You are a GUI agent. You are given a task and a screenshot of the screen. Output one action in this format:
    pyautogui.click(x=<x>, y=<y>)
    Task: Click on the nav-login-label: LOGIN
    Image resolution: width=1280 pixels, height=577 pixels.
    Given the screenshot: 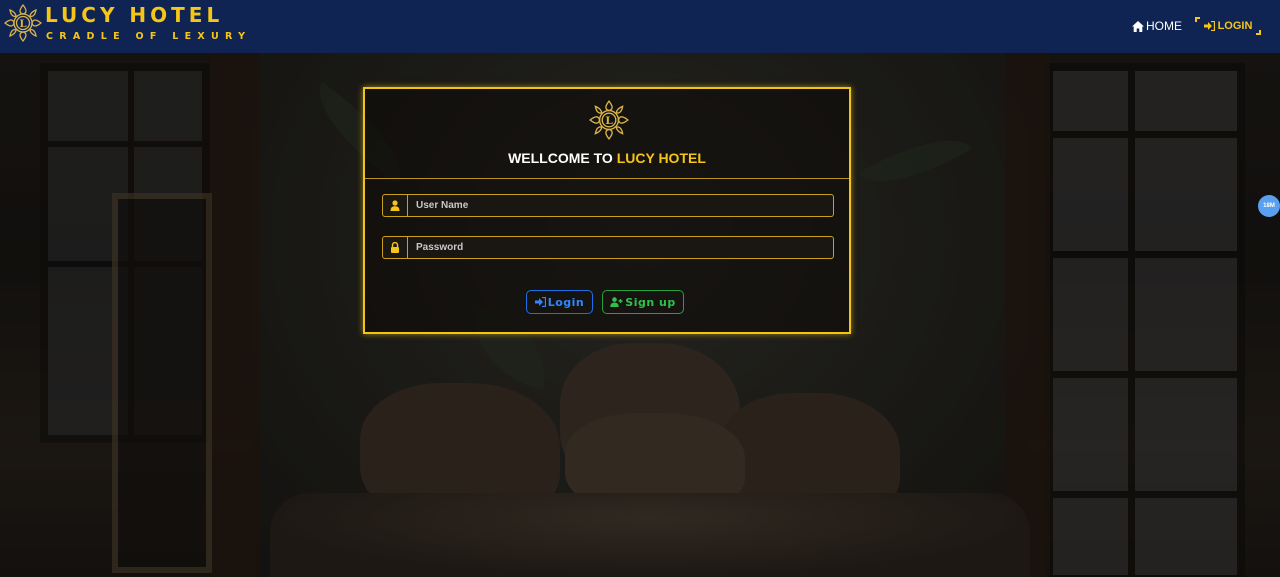 What is the action you would take?
    pyautogui.click(x=1235, y=26)
    